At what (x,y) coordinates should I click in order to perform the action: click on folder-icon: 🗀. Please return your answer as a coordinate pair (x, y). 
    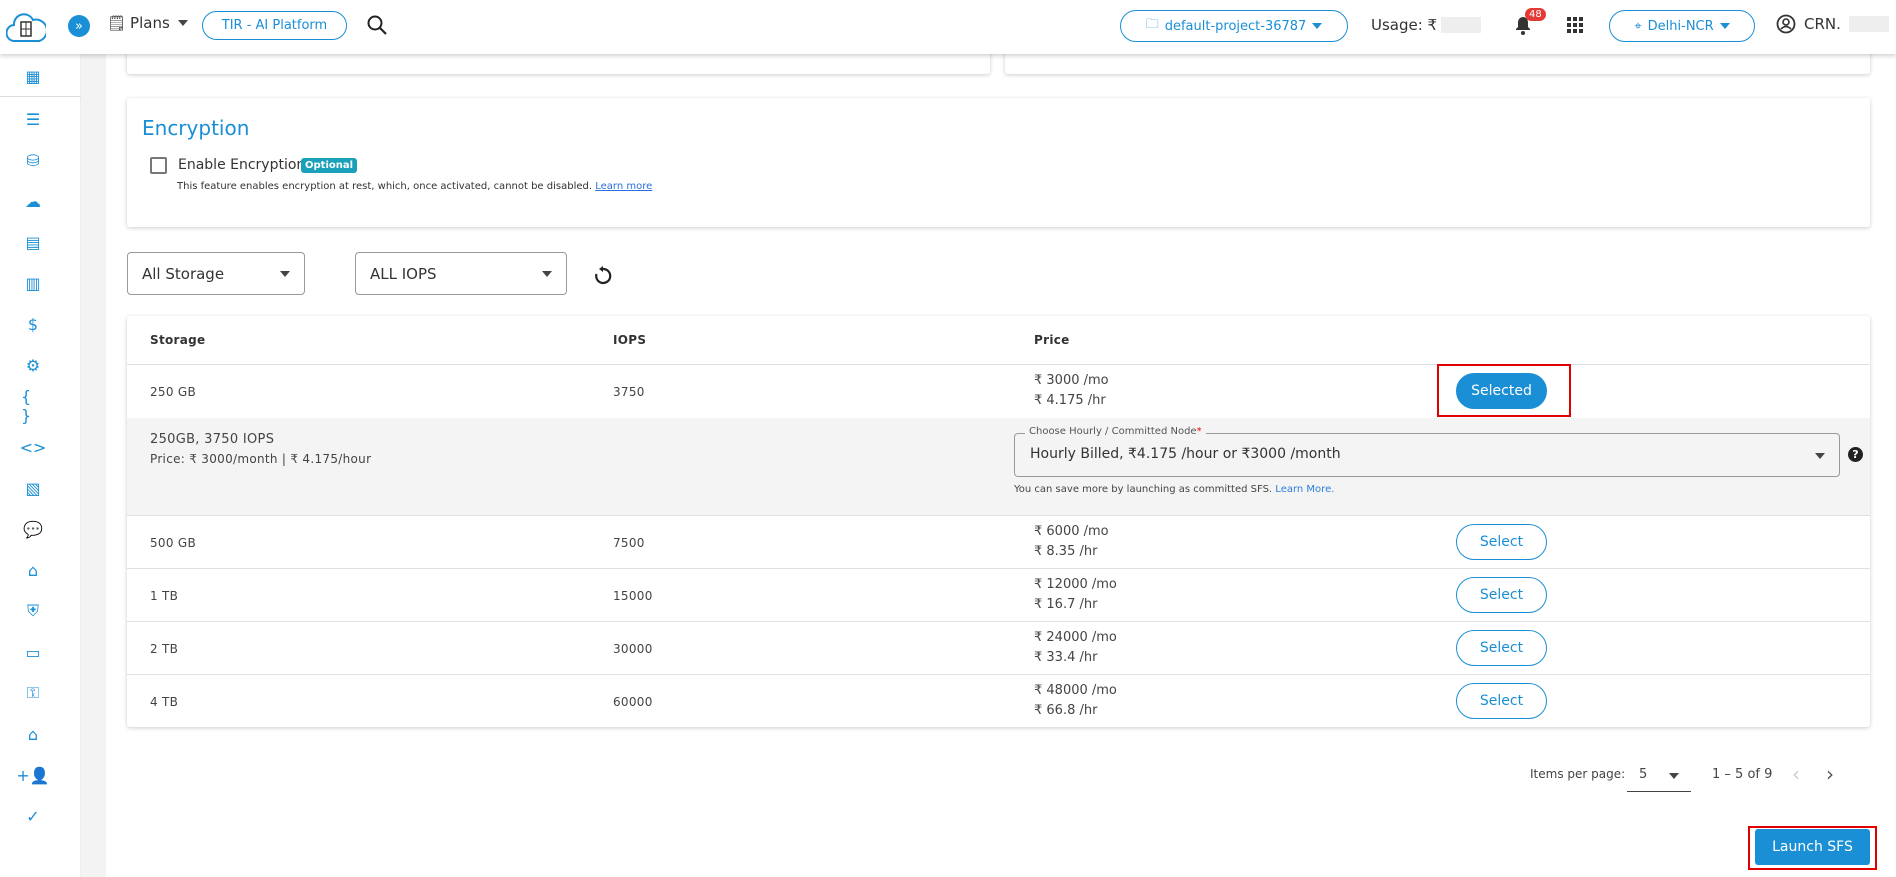
    Looking at the image, I should click on (1152, 24).